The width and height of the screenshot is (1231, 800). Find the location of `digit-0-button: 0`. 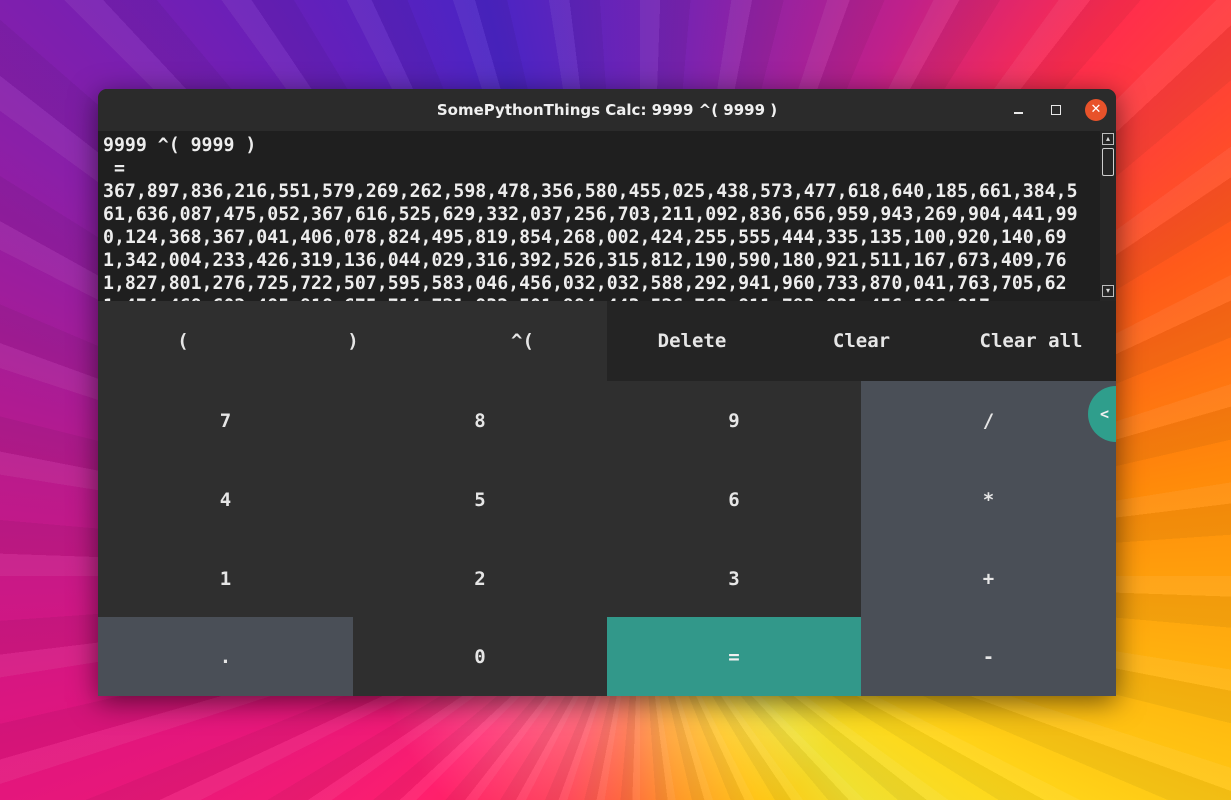

digit-0-button: 0 is located at coordinates (480, 656).